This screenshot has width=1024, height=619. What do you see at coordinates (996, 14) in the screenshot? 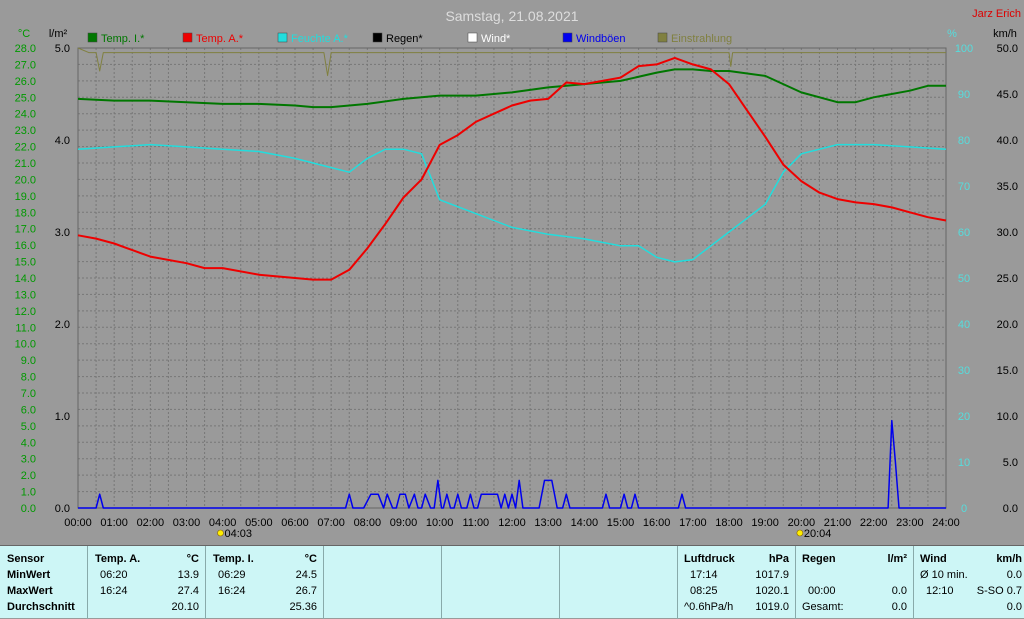
I see `author-label: Jarz Erich` at bounding box center [996, 14].